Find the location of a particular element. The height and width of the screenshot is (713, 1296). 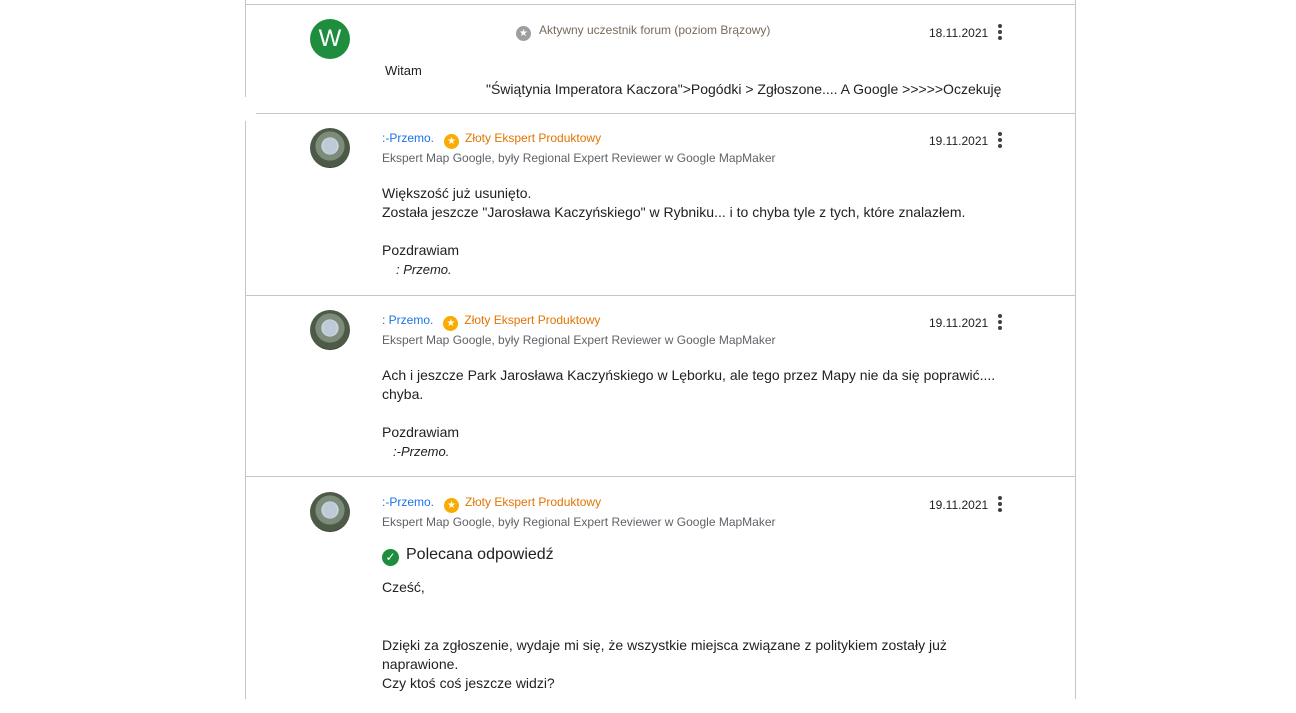

post-signature: : Przemo. is located at coordinates (424, 269).